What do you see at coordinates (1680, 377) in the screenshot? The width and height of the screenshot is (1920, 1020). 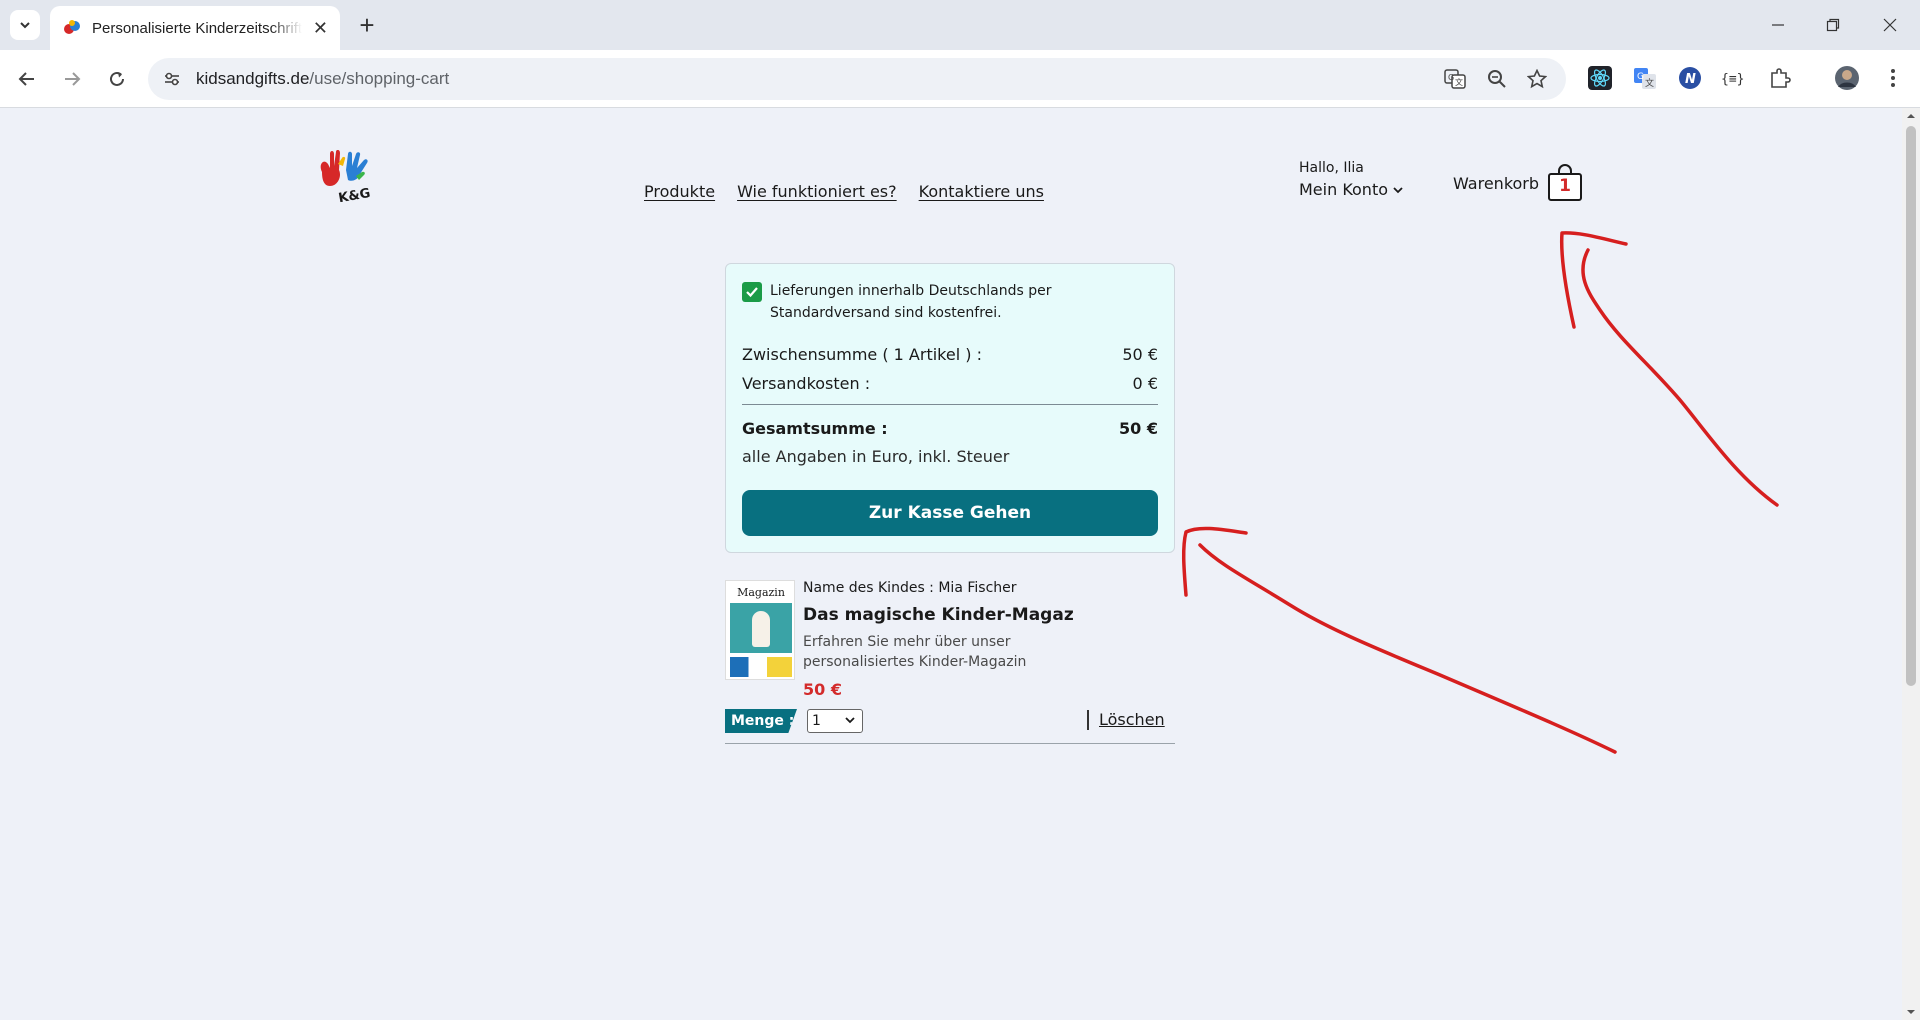 I see `arrow-to-cart-shaft` at bounding box center [1680, 377].